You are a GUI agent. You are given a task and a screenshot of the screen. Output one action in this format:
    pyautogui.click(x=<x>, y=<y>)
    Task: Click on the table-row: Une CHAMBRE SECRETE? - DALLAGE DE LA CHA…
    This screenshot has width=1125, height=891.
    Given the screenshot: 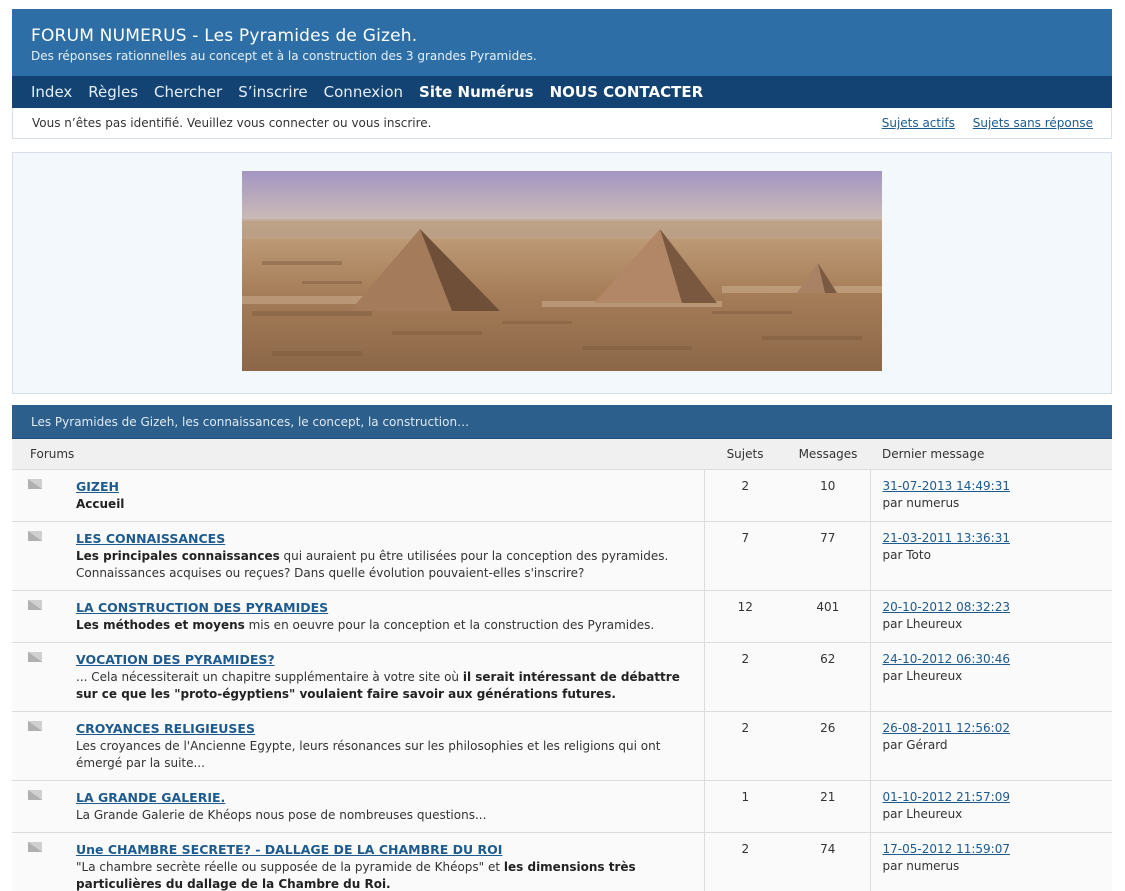 What is the action you would take?
    pyautogui.click(x=562, y=861)
    